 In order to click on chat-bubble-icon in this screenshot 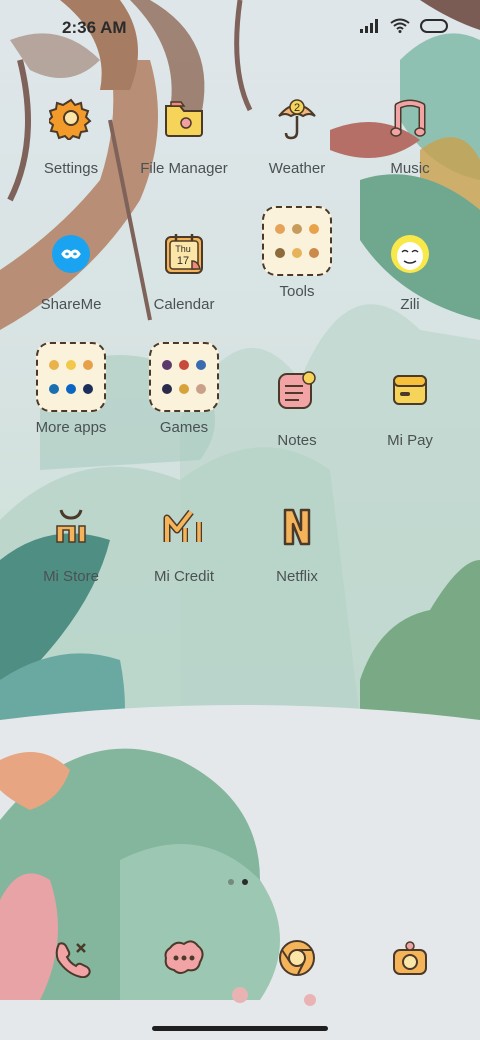, I will do `click(184, 957)`.